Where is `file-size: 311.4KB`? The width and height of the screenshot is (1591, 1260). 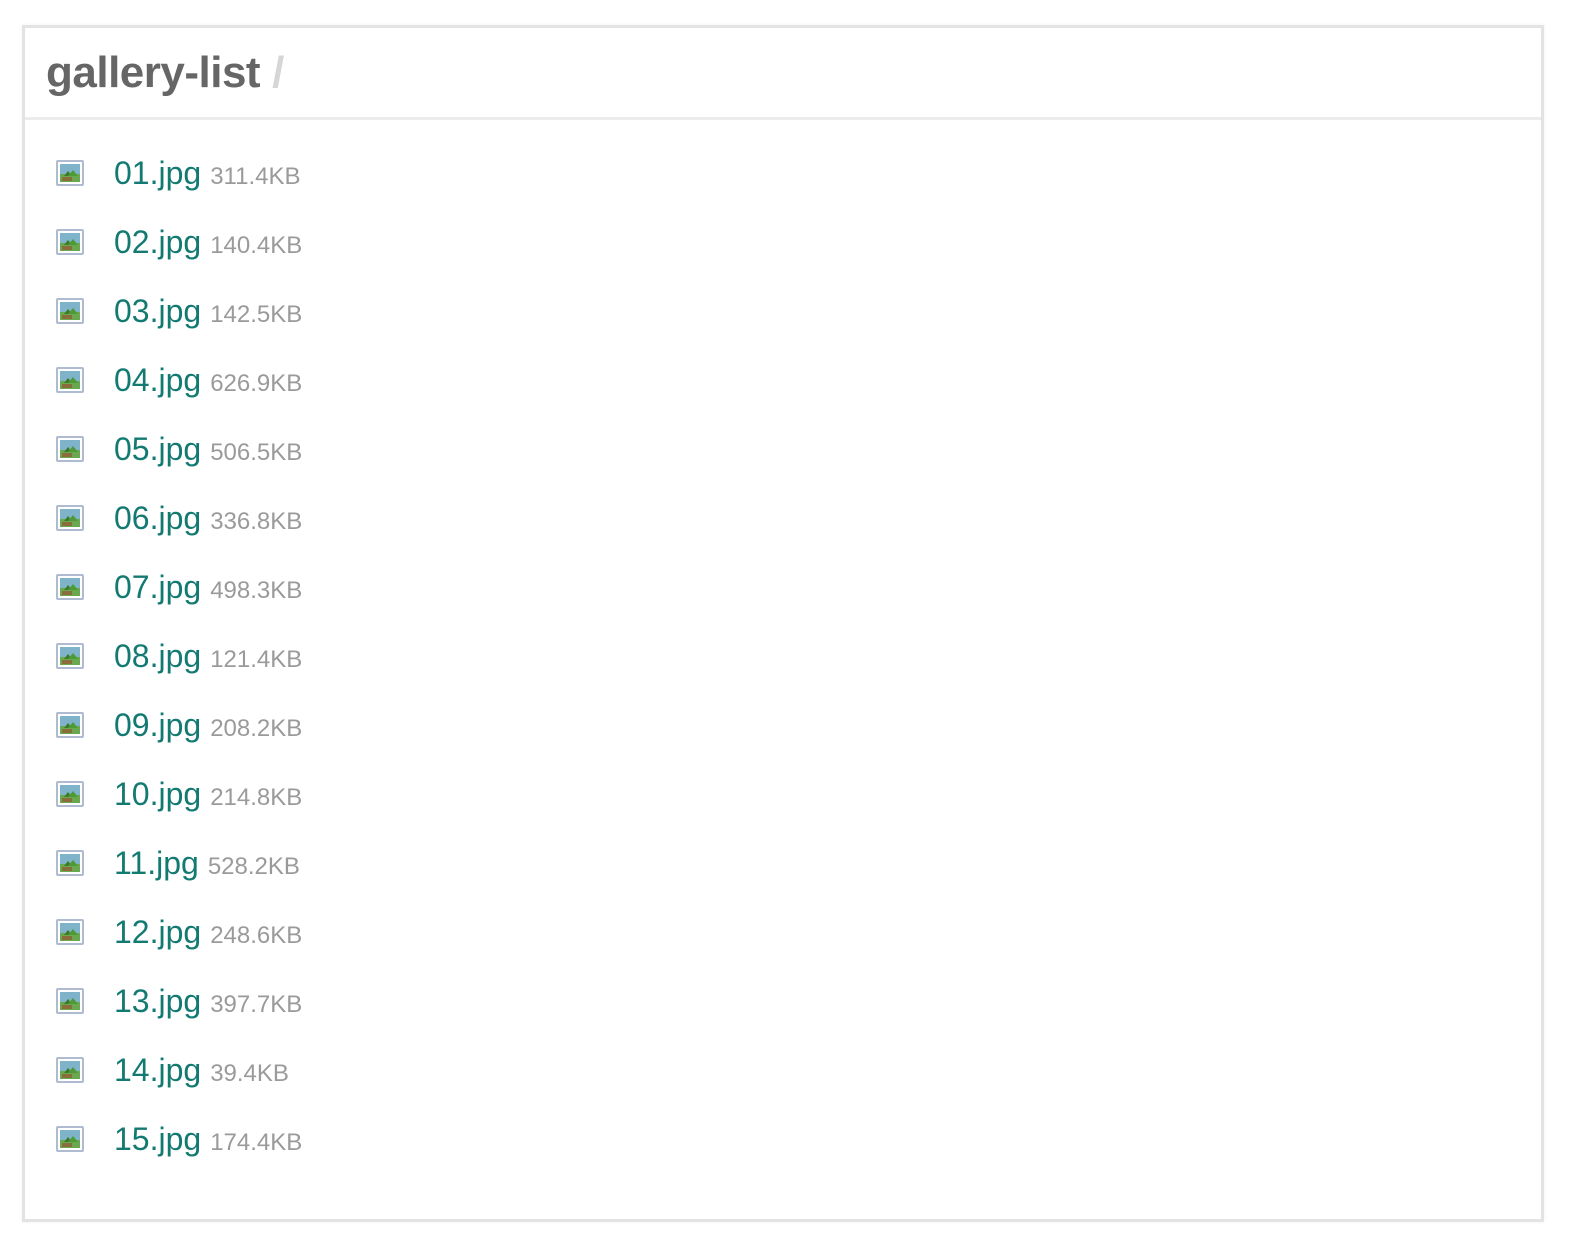 file-size: 311.4KB is located at coordinates (255, 176).